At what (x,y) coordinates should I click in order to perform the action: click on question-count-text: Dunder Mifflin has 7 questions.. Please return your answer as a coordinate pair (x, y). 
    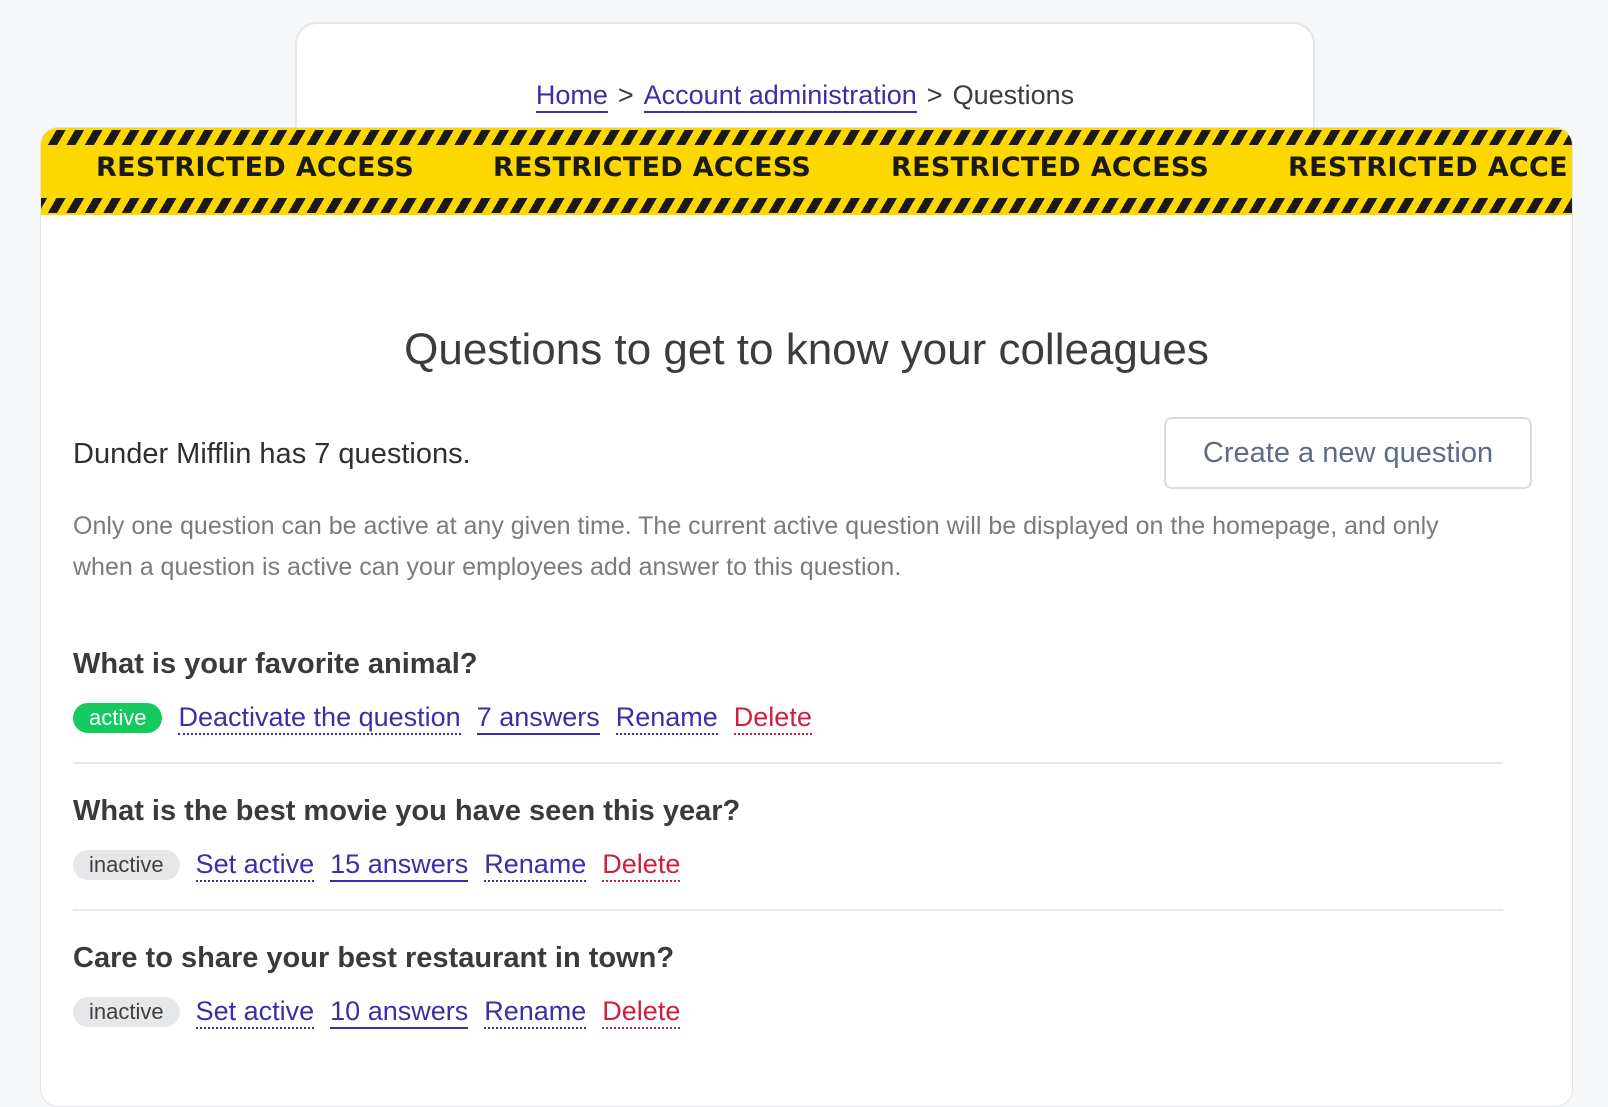
    Looking at the image, I should click on (272, 454).